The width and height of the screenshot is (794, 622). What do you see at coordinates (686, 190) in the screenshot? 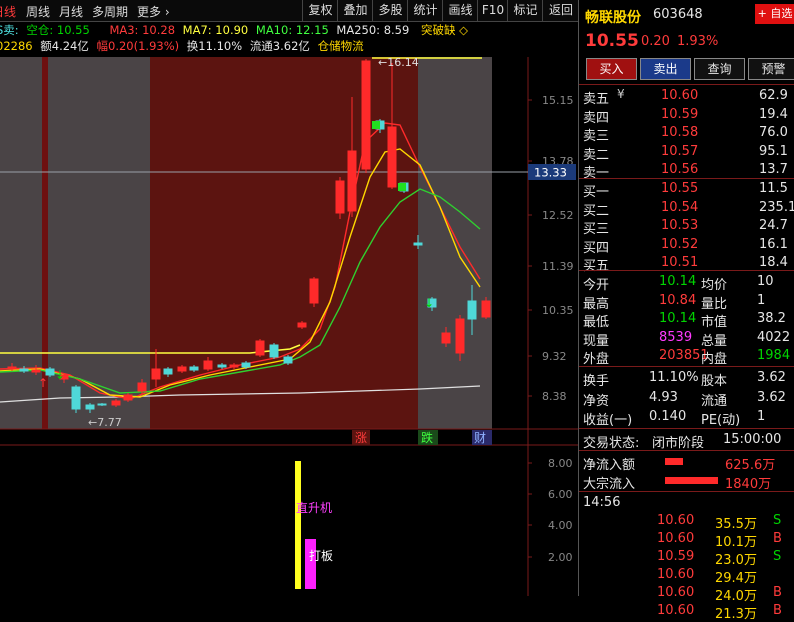
I see `buy-order-row: 买一 10.55 11.5` at bounding box center [686, 190].